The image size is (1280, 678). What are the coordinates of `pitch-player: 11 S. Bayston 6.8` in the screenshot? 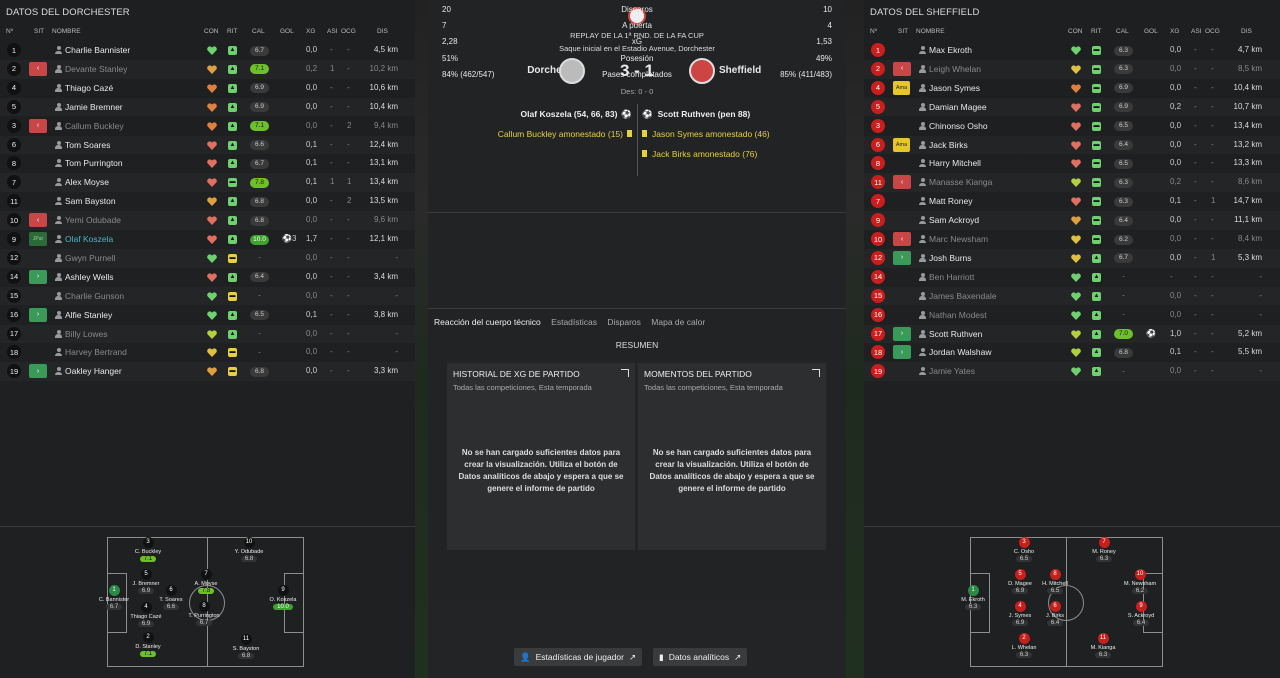 It's located at (246, 646).